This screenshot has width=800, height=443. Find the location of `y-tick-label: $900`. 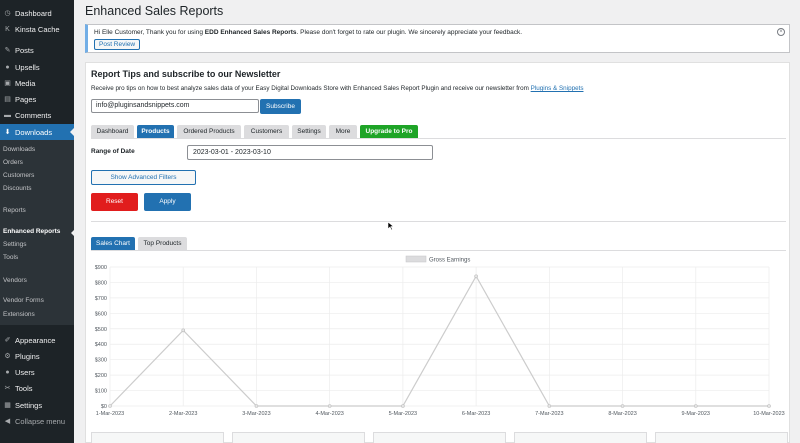

y-tick-label: $900 is located at coordinates (101, 268).